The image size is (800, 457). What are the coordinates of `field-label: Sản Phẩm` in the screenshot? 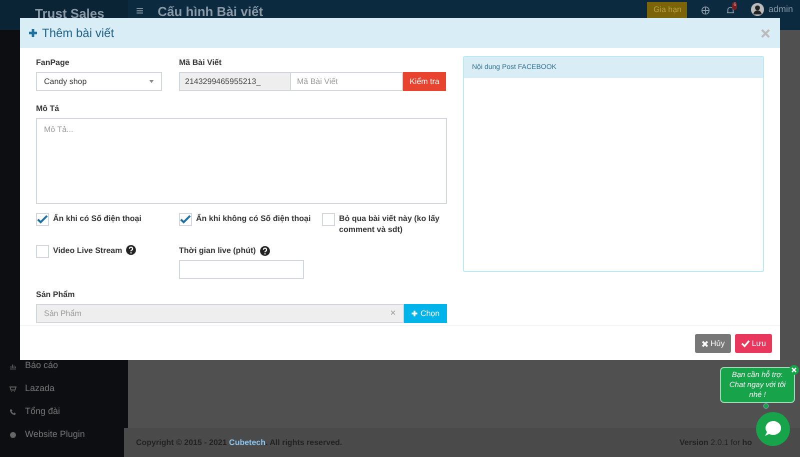 It's located at (56, 295).